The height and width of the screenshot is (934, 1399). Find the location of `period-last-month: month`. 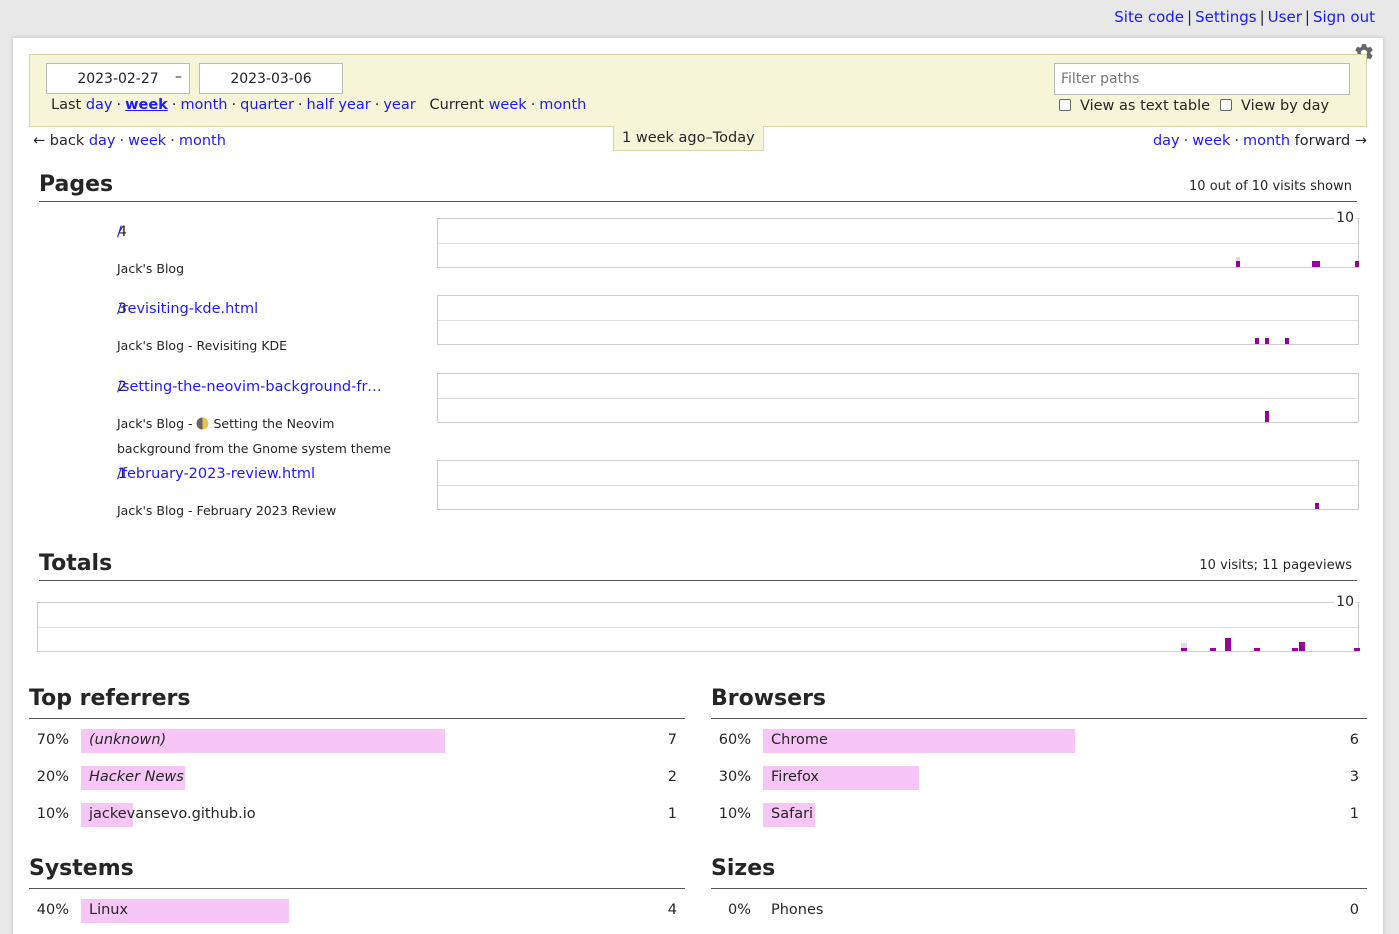

period-last-month: month is located at coordinates (203, 105).